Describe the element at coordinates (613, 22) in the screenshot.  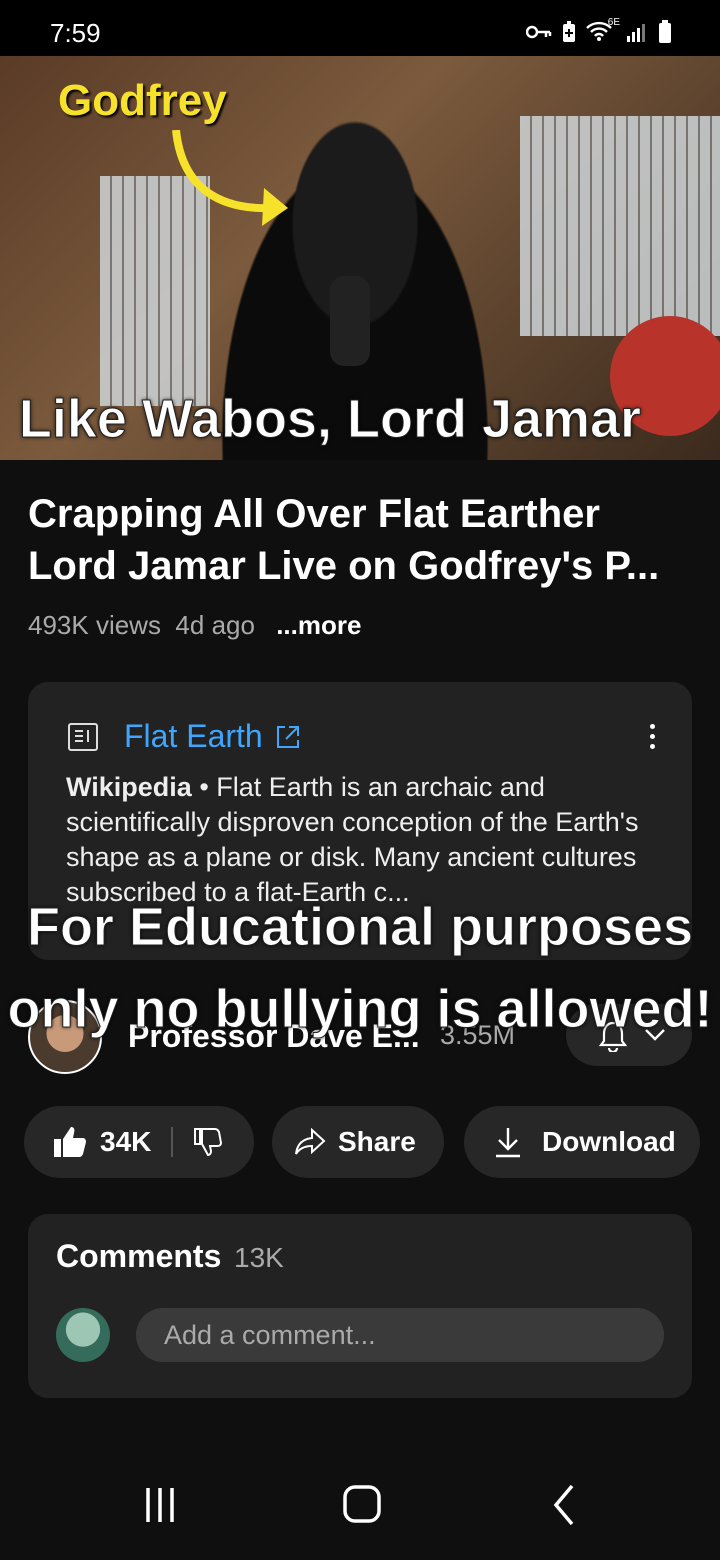
I see `wifi-6e-label: 6E` at that location.